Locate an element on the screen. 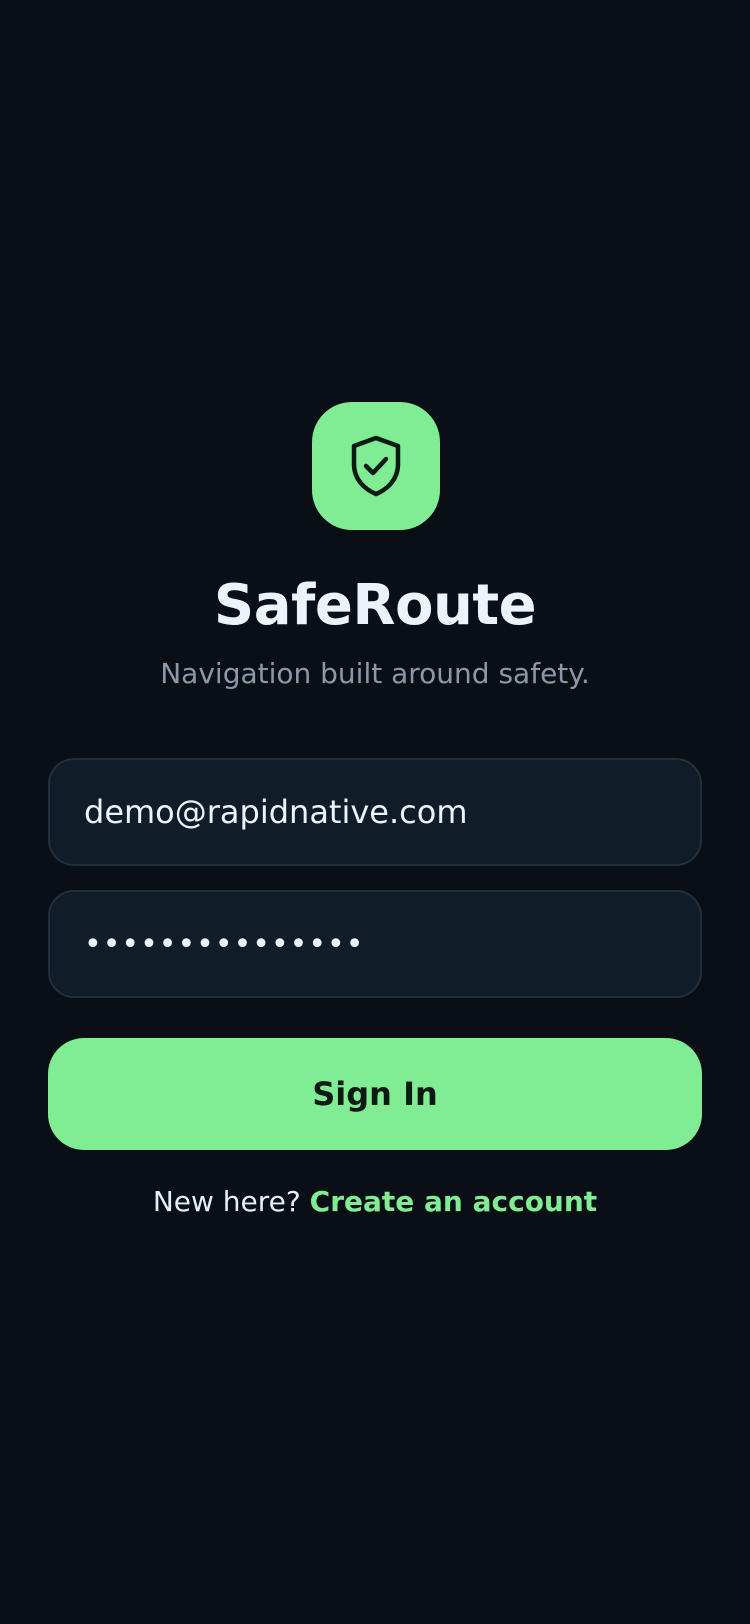 The image size is (750, 1624). signup-prompt-text: New here? is located at coordinates (226, 1201).